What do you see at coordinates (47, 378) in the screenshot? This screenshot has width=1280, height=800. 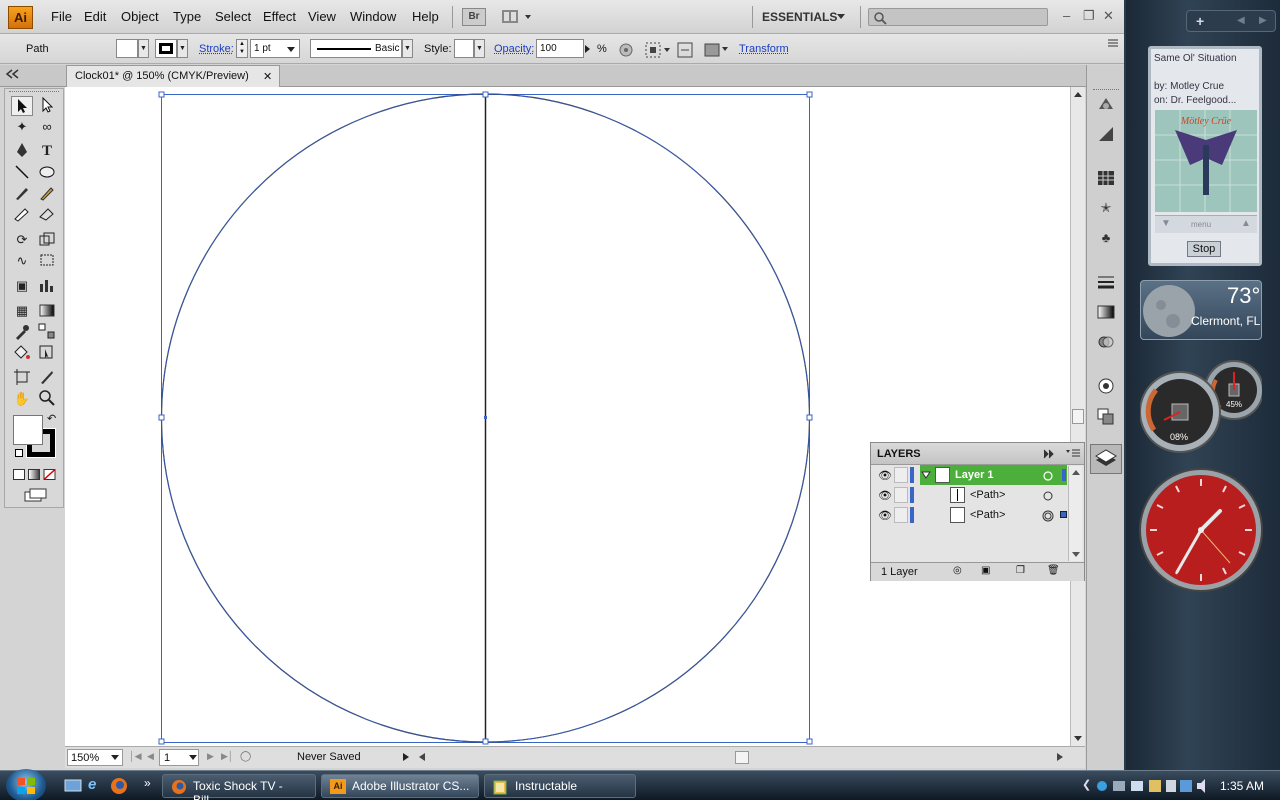 I see `slice-tool-icon` at bounding box center [47, 378].